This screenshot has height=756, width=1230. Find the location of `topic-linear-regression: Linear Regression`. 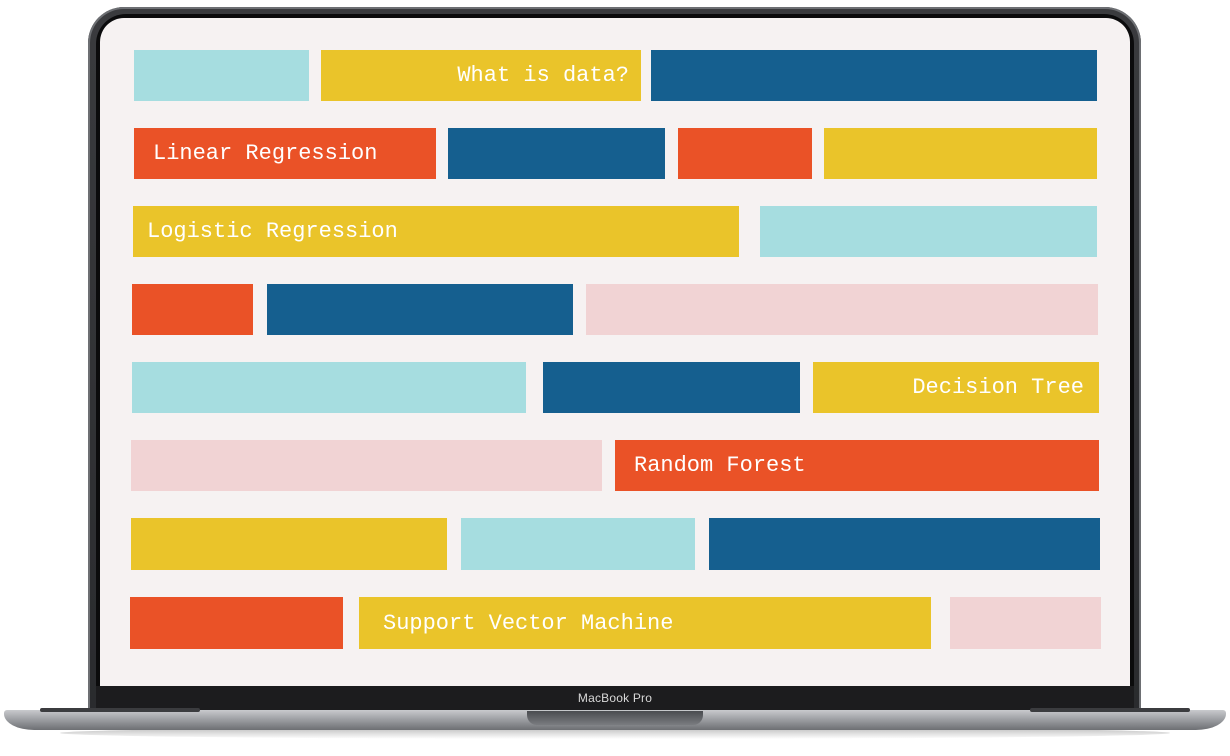

topic-linear-regression: Linear Regression is located at coordinates (285, 153).